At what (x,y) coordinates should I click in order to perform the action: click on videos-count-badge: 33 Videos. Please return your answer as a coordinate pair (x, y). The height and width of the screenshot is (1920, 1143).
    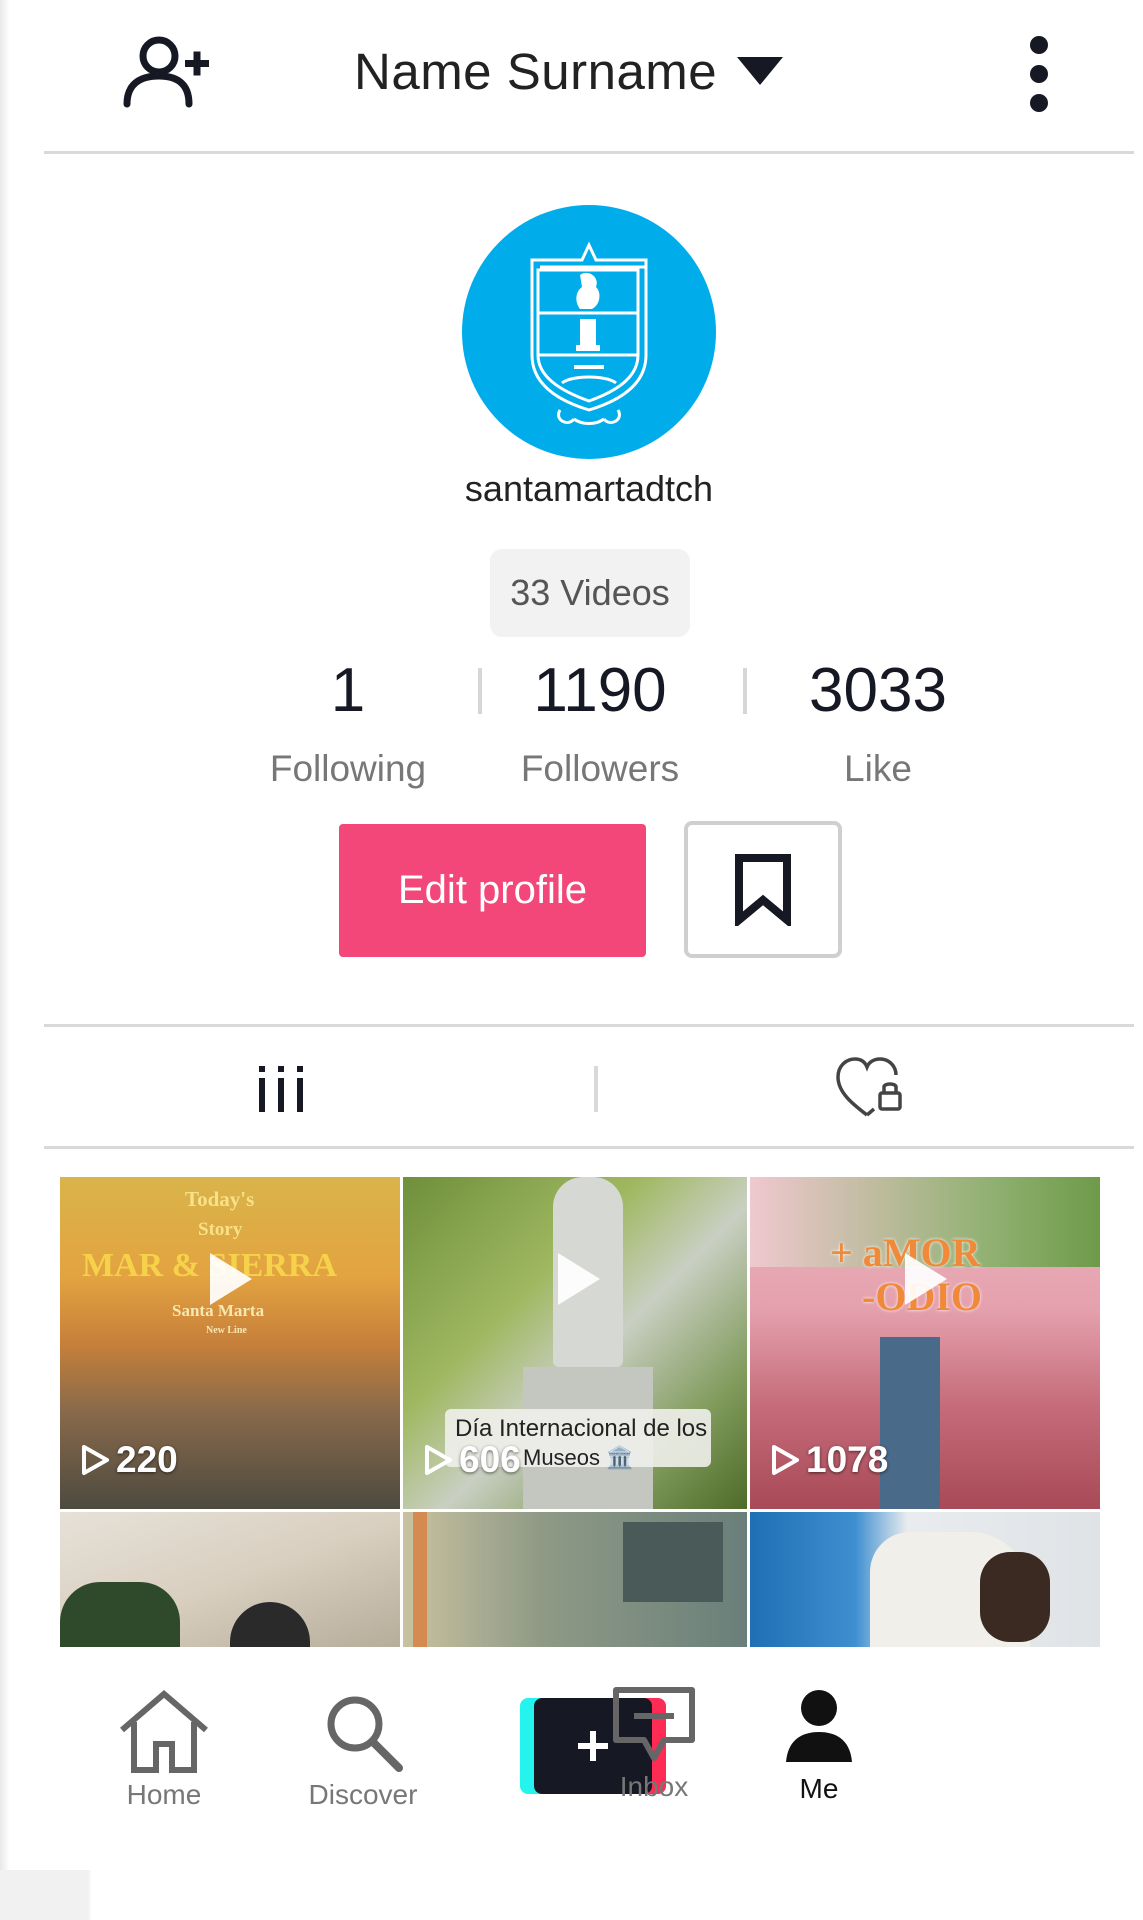
    Looking at the image, I should click on (590, 593).